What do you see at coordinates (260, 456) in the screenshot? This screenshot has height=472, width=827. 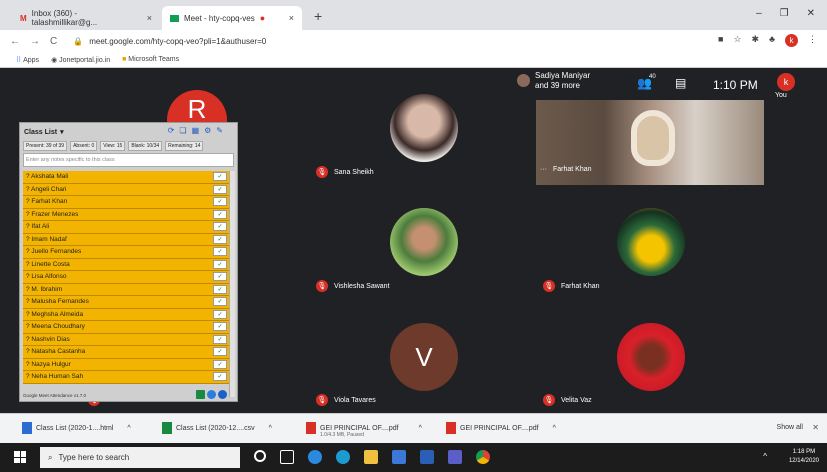 I see `cortana-icon` at bounding box center [260, 456].